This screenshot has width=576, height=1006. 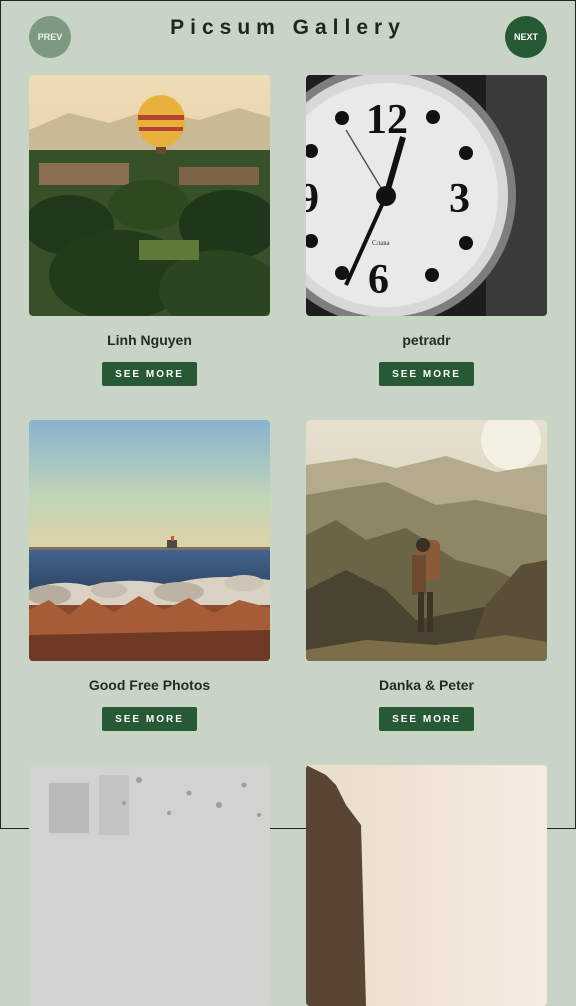 What do you see at coordinates (387, 120) in the screenshot?
I see `svg-text: 12` at bounding box center [387, 120].